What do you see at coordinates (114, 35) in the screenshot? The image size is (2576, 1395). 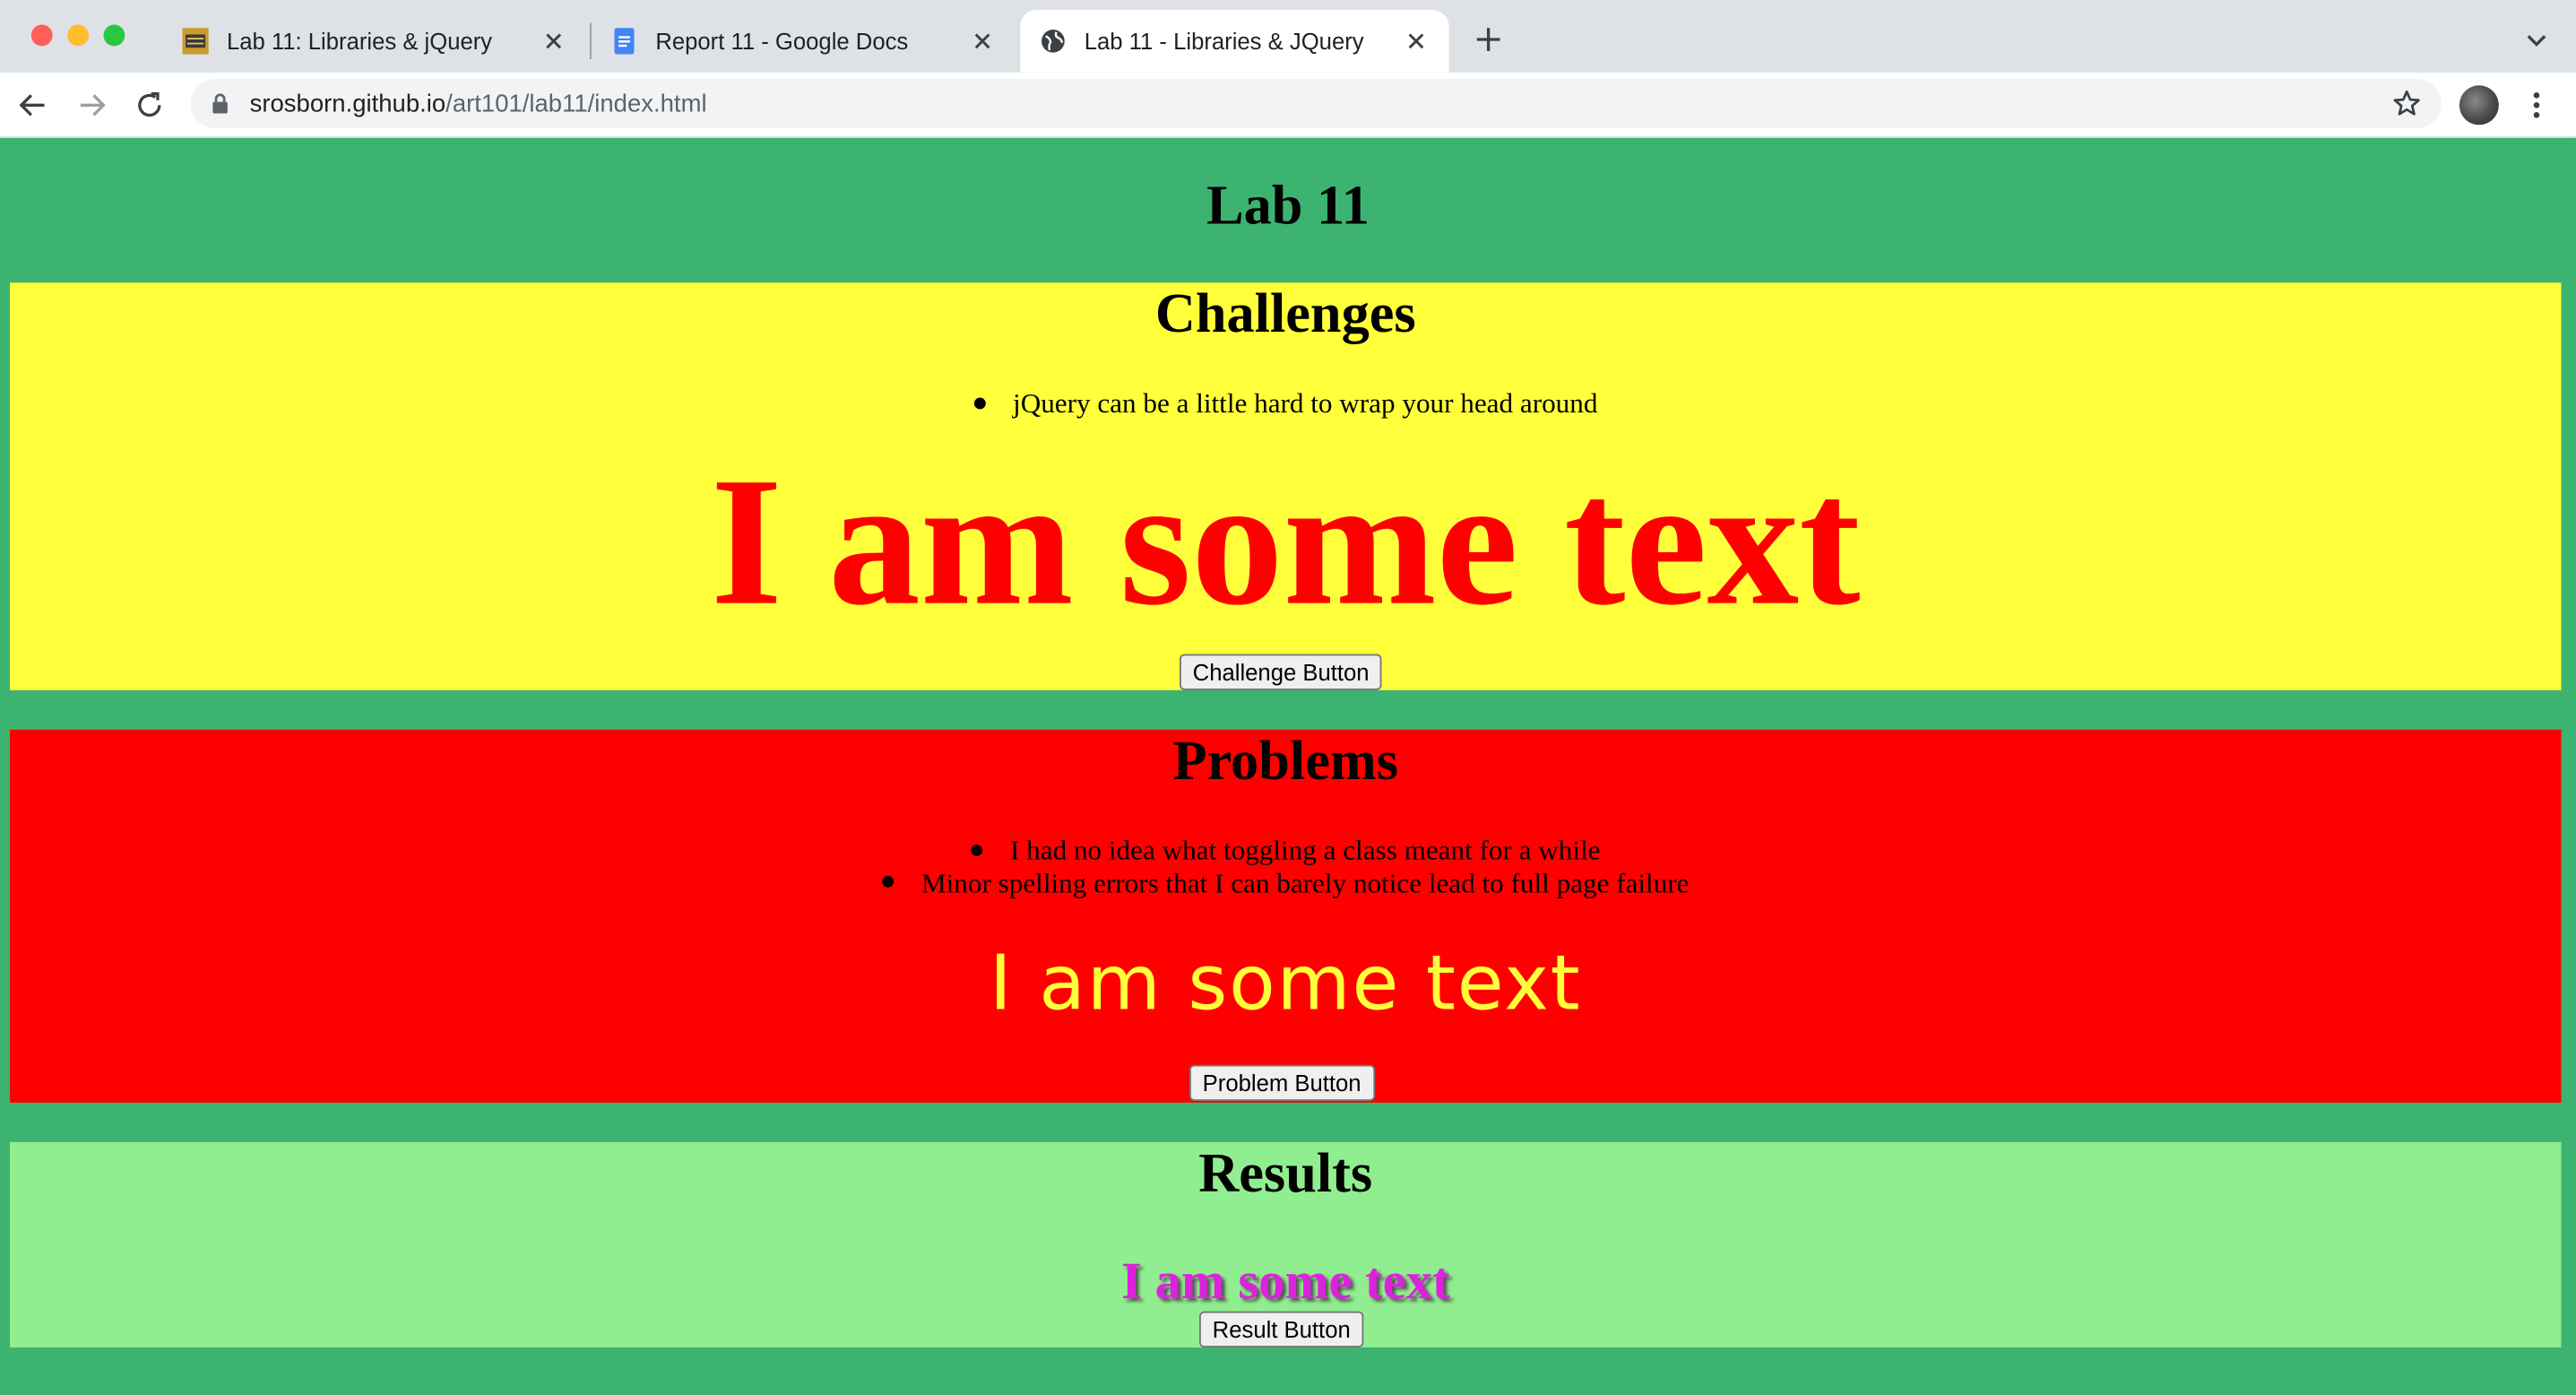 I see `maximize-window-button` at bounding box center [114, 35].